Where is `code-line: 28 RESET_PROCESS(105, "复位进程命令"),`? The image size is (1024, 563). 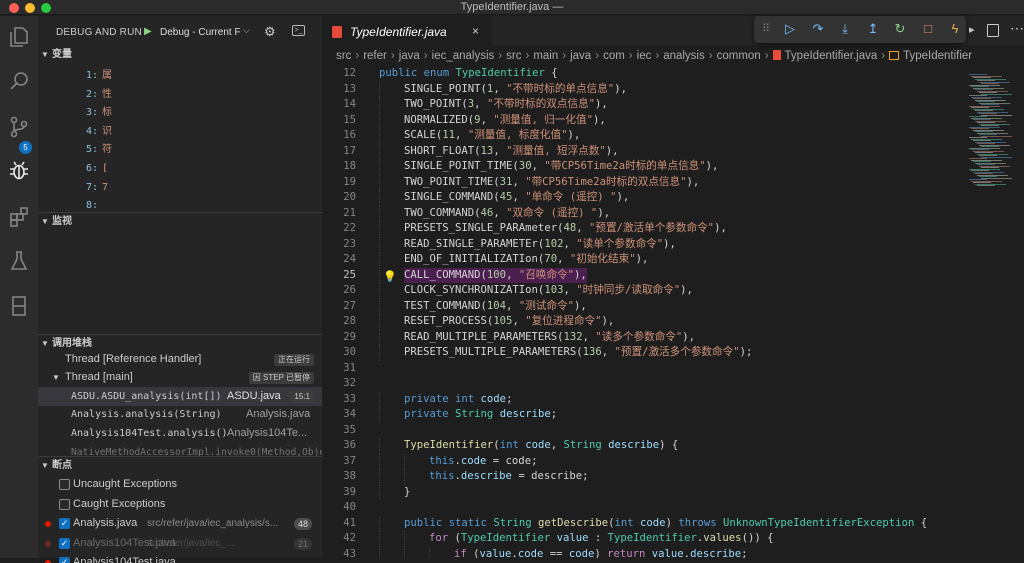 code-line: 28 RESET_PROCESS(105, "复位进程命令"), is located at coordinates (642, 322).